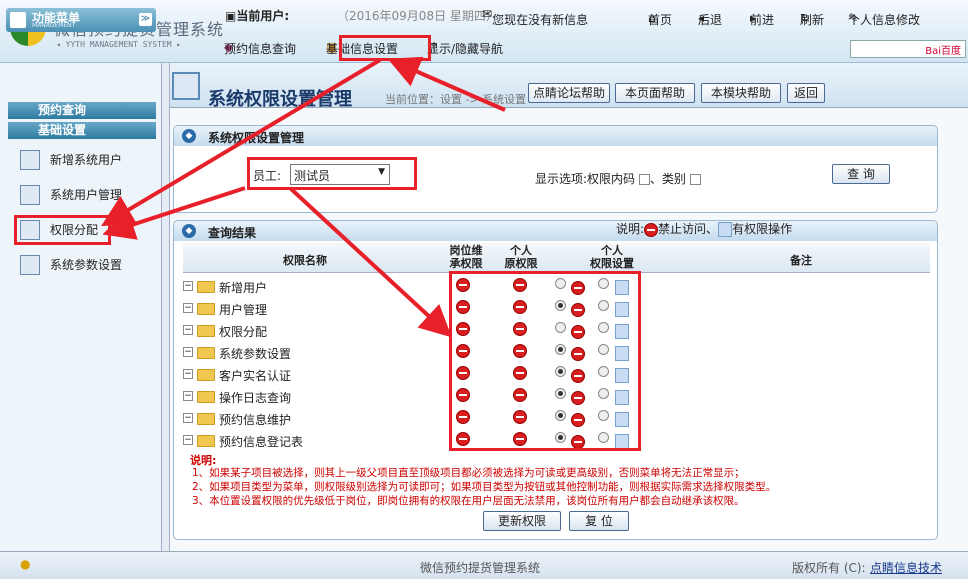 This screenshot has height=579, width=968. Describe the element at coordinates (370, 262) in the screenshot. I see `arrow-to-permissions` at that location.